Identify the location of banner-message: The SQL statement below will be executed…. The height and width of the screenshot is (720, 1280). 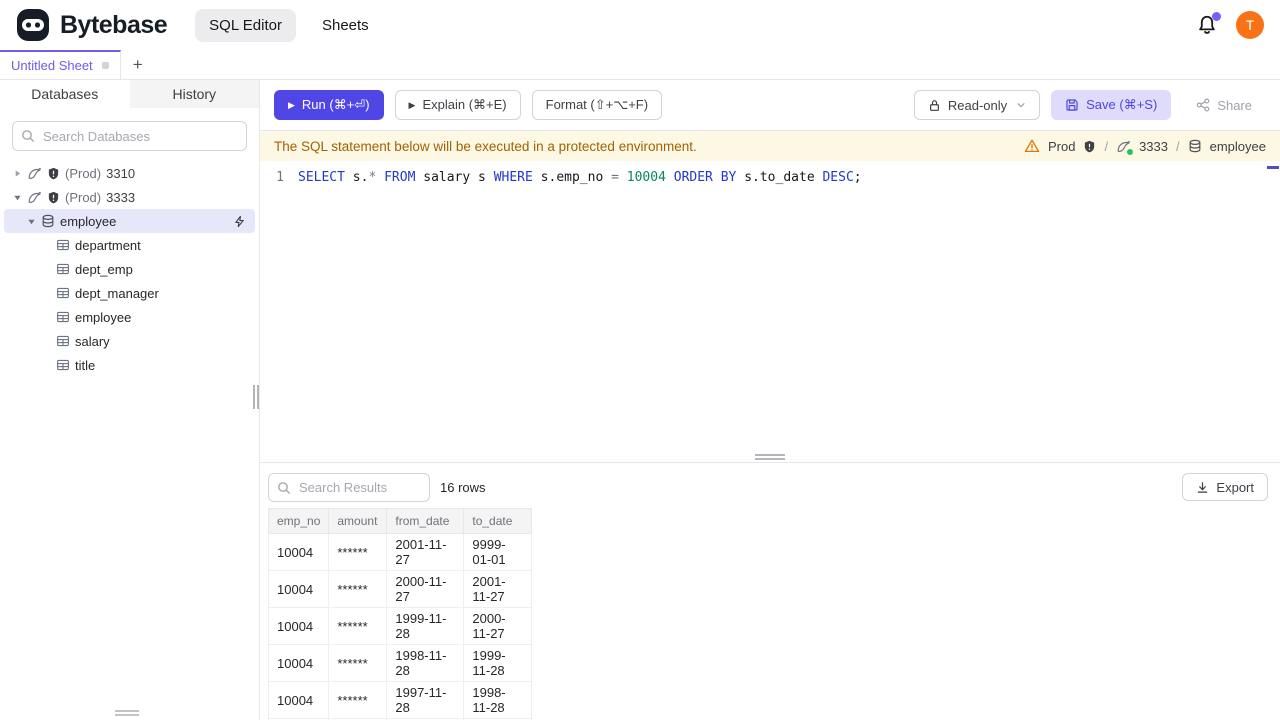
(485, 146).